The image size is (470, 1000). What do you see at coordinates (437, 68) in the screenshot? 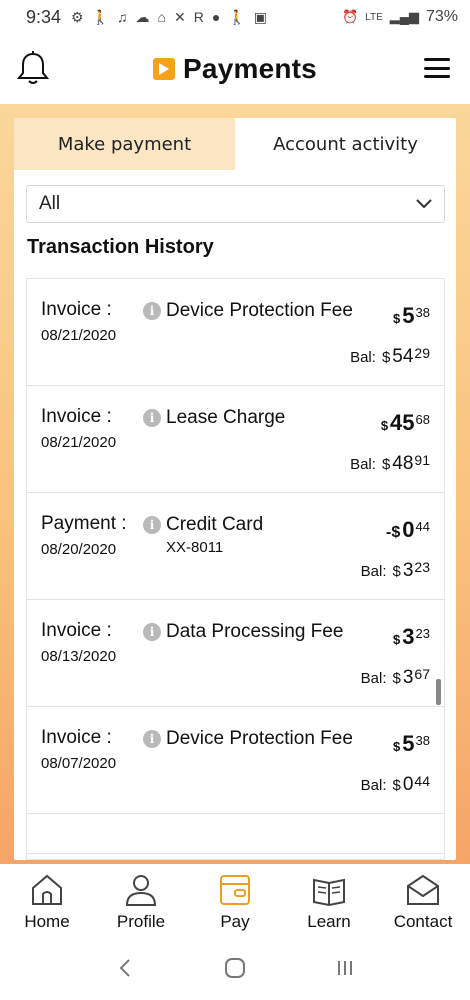
I see `menu-icon` at bounding box center [437, 68].